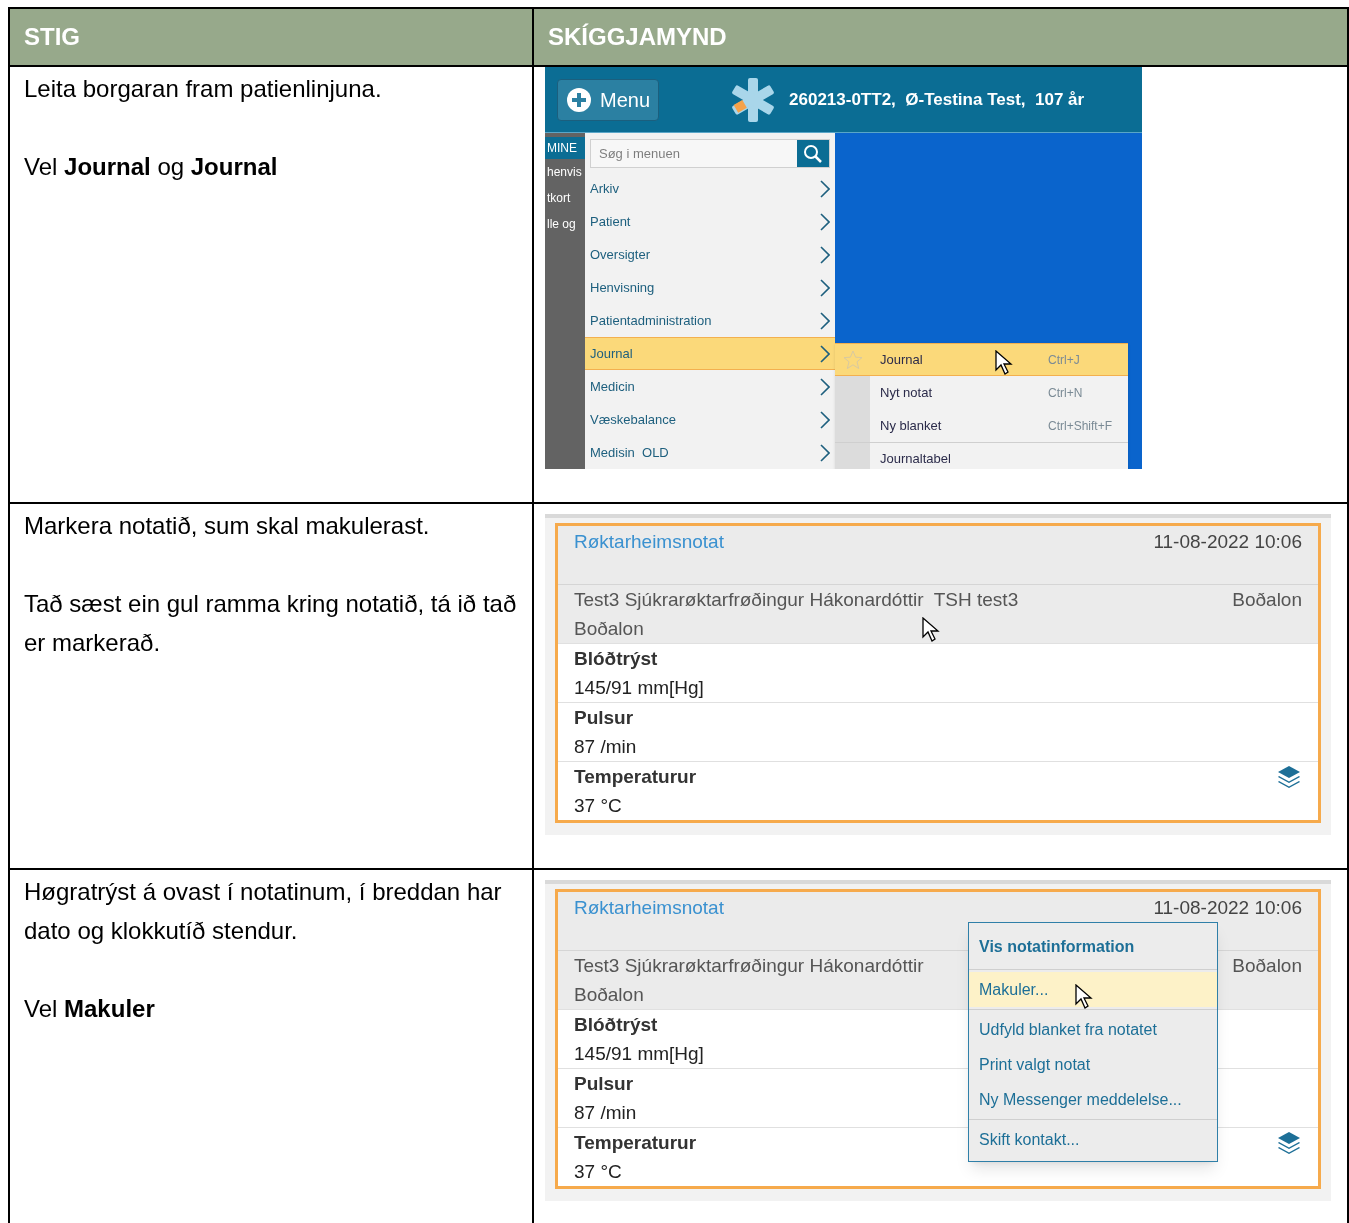 This screenshot has height=1223, width=1349. What do you see at coordinates (710, 452) in the screenshot?
I see `menu-item: Medisin OLD` at bounding box center [710, 452].